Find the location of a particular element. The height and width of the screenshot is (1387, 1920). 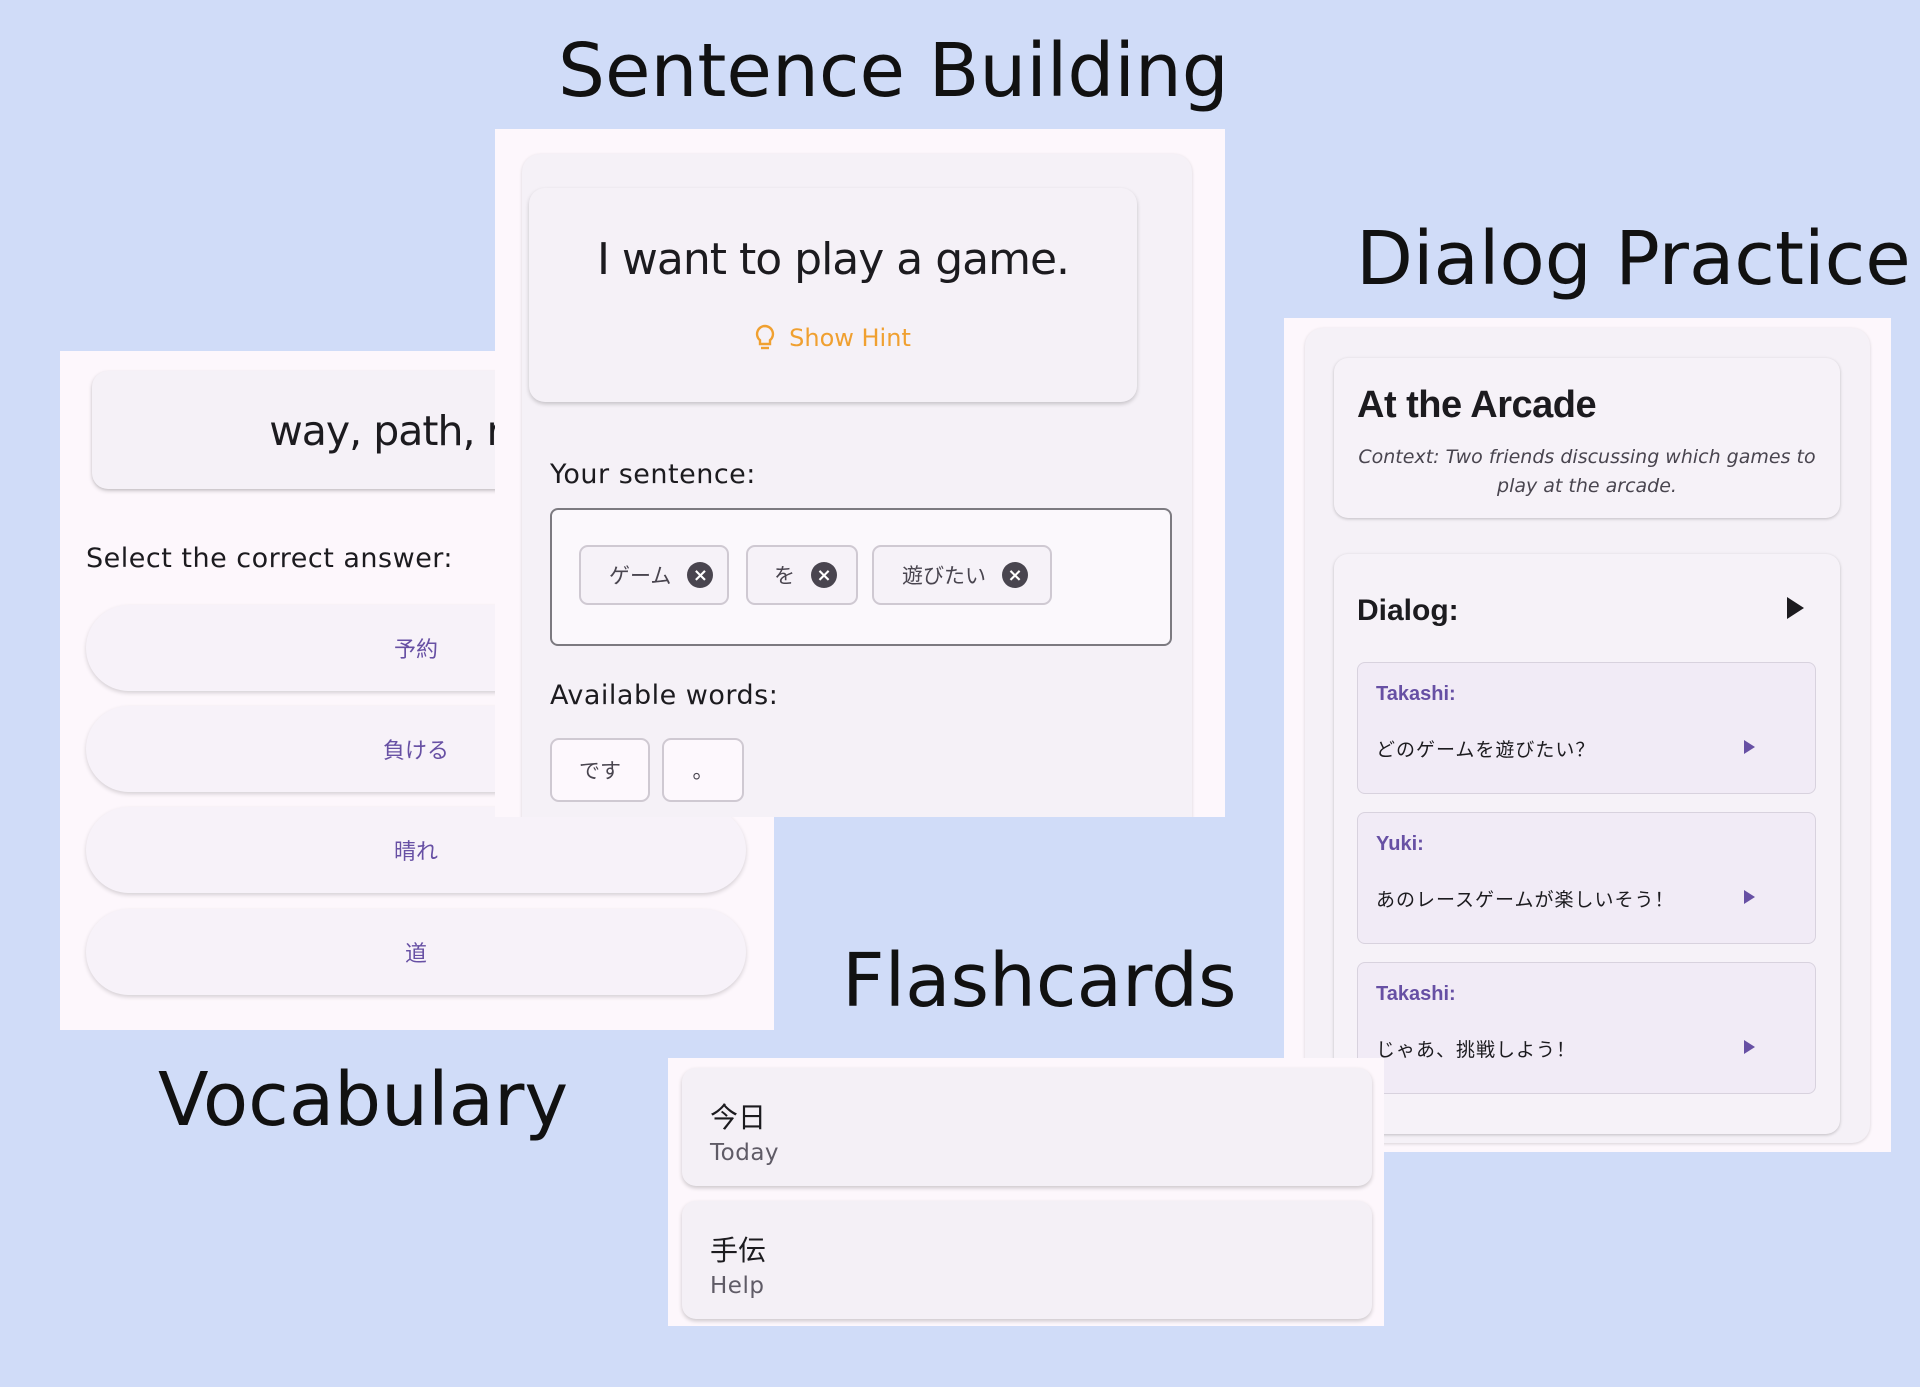

answer-option: 道 is located at coordinates (416, 952).